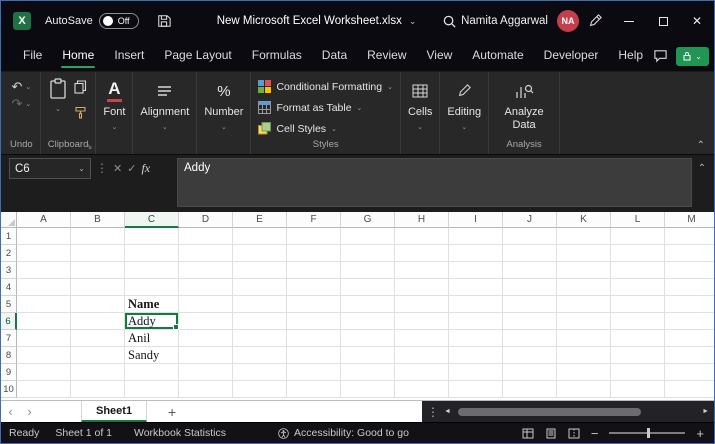 The image size is (715, 444). I want to click on cell-A9, so click(44, 372).